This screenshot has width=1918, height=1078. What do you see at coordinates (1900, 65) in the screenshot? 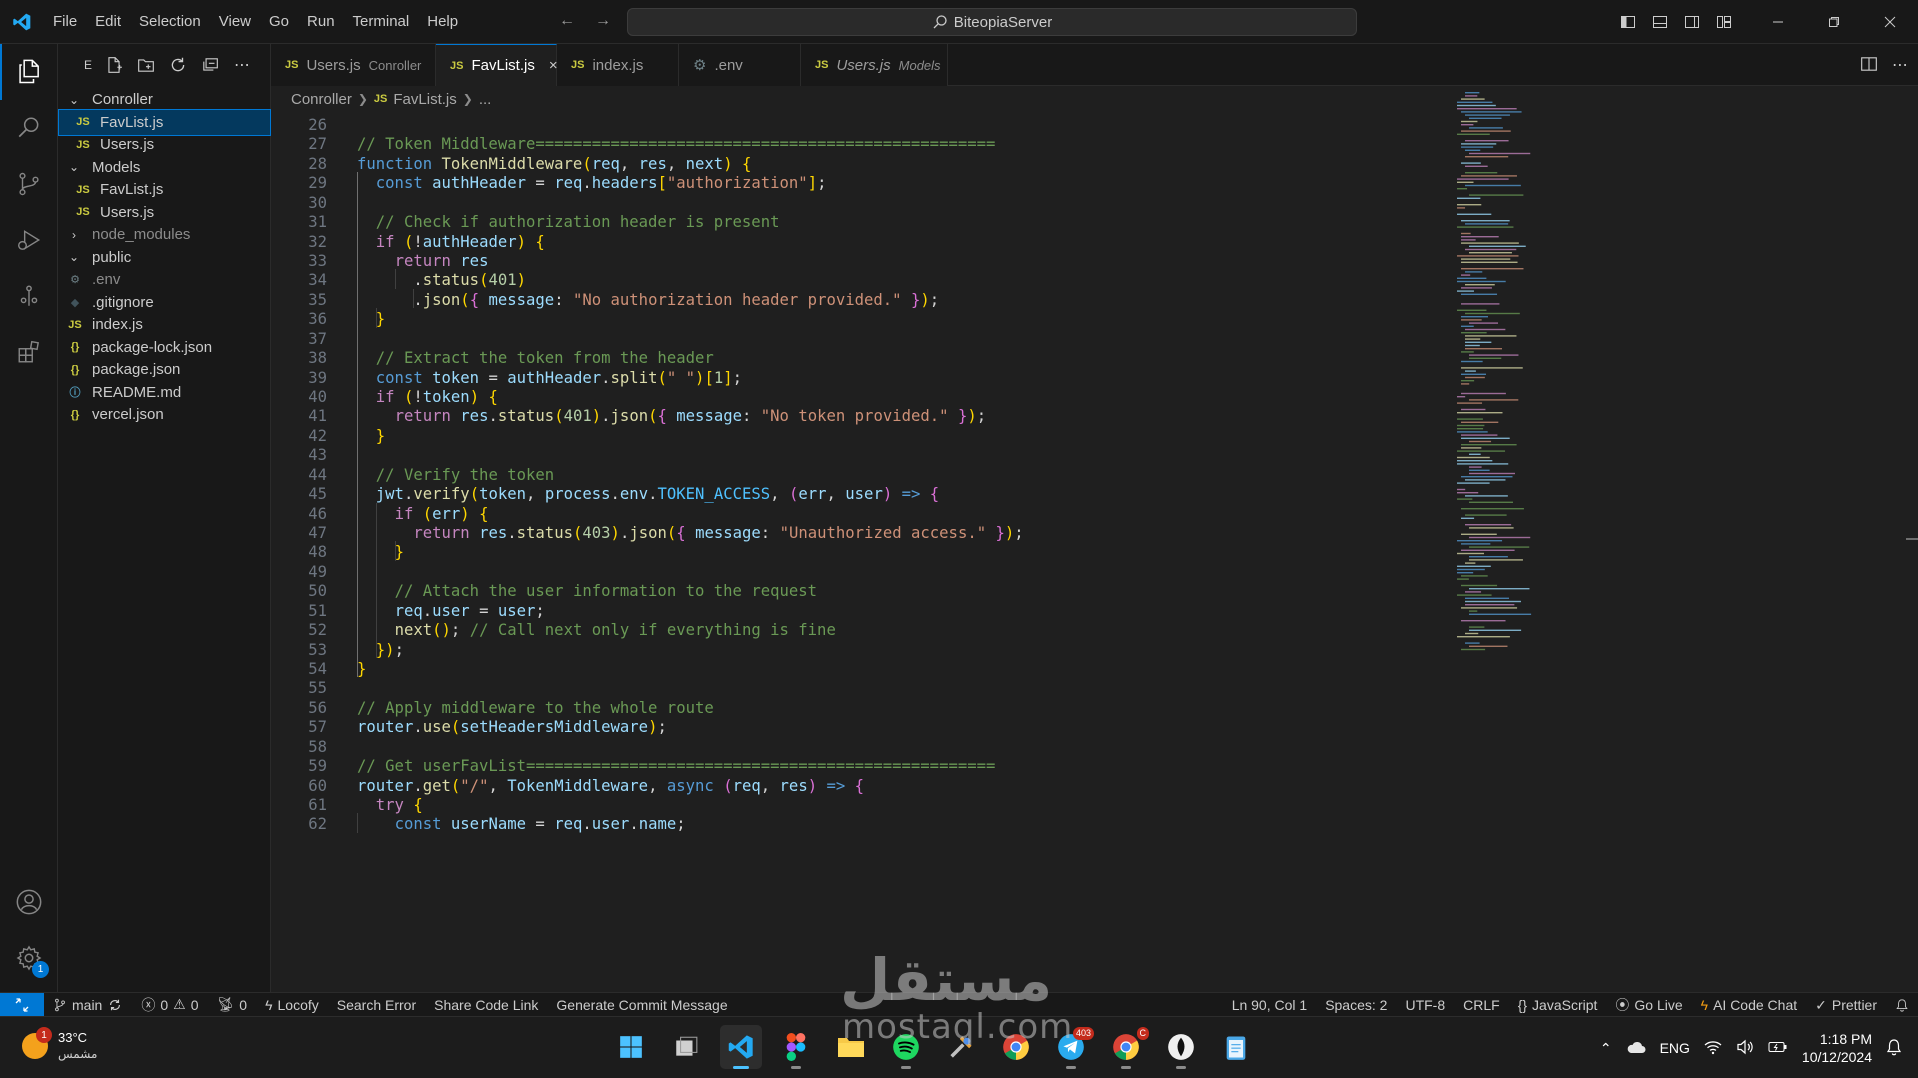
I see `editor-more-icon: ⋯` at bounding box center [1900, 65].